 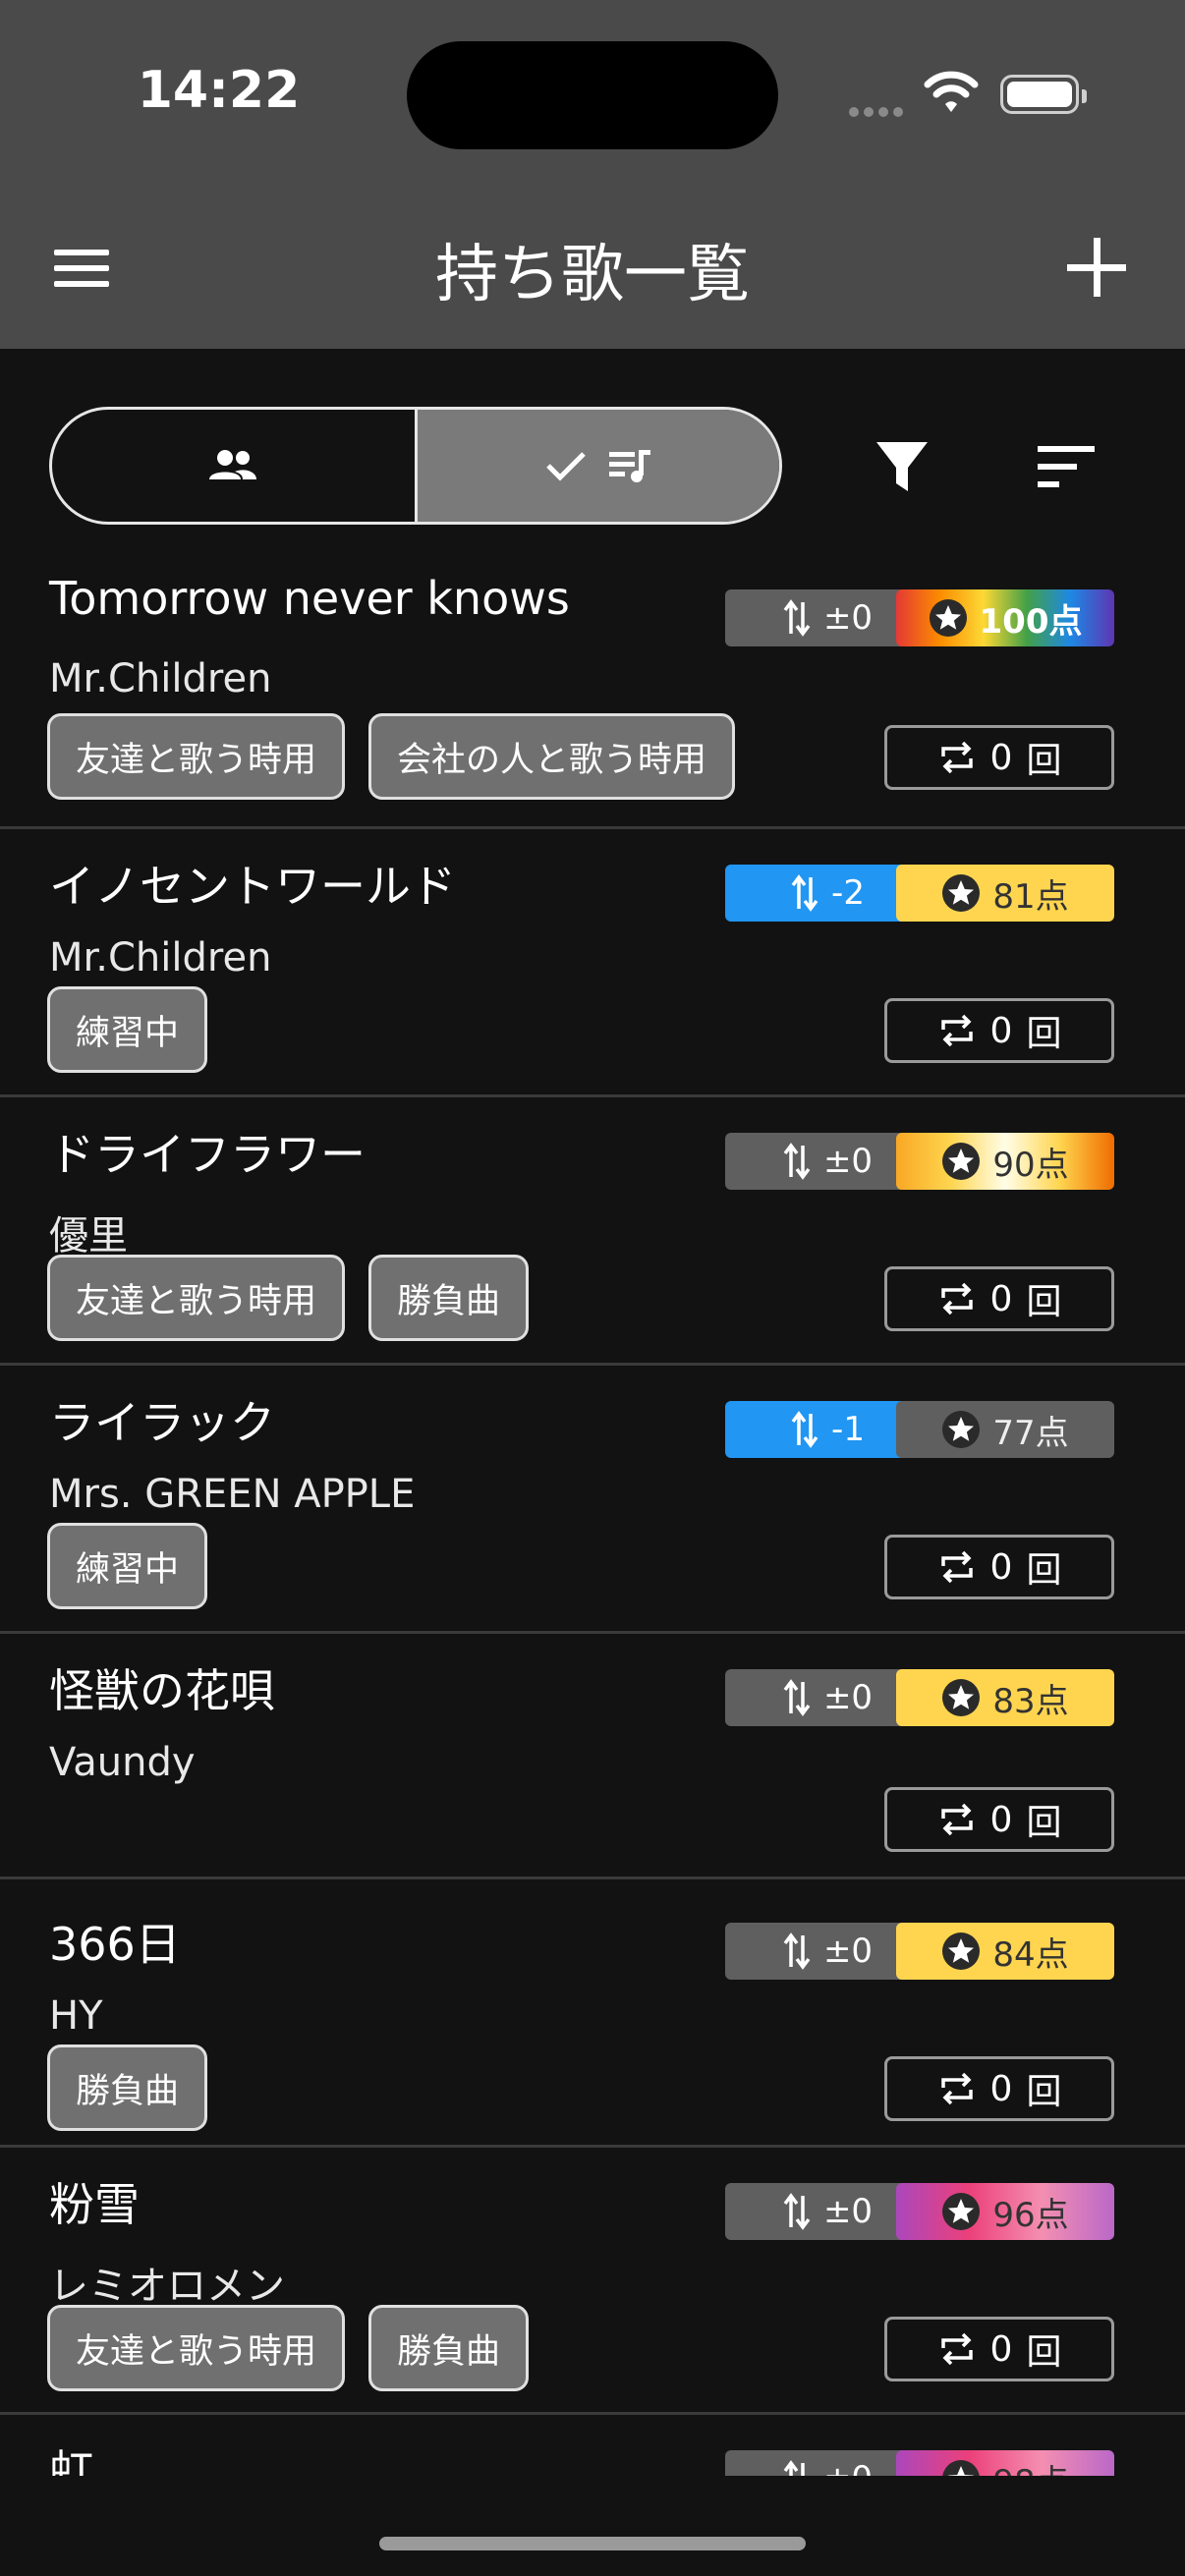 I want to click on score-value: 100点, so click(x=1031, y=621).